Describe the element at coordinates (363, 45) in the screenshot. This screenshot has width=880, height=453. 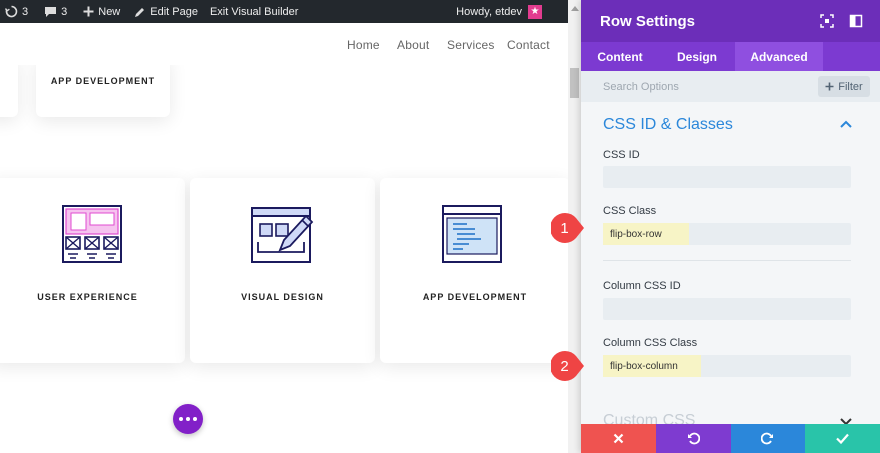
I see `nav-home: Home` at that location.